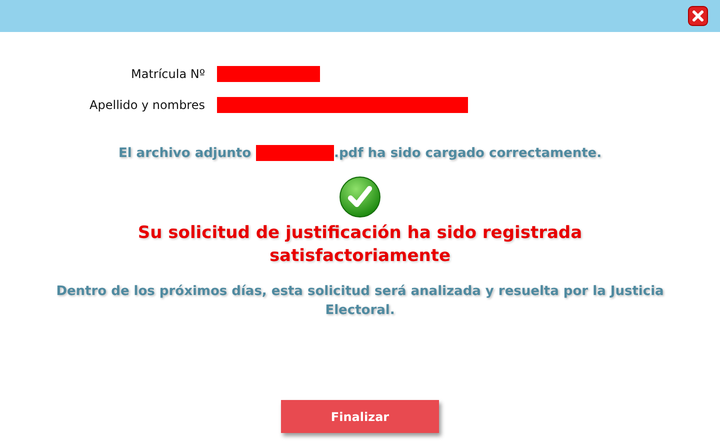  What do you see at coordinates (360, 416) in the screenshot?
I see `finish-button: Finalizar` at bounding box center [360, 416].